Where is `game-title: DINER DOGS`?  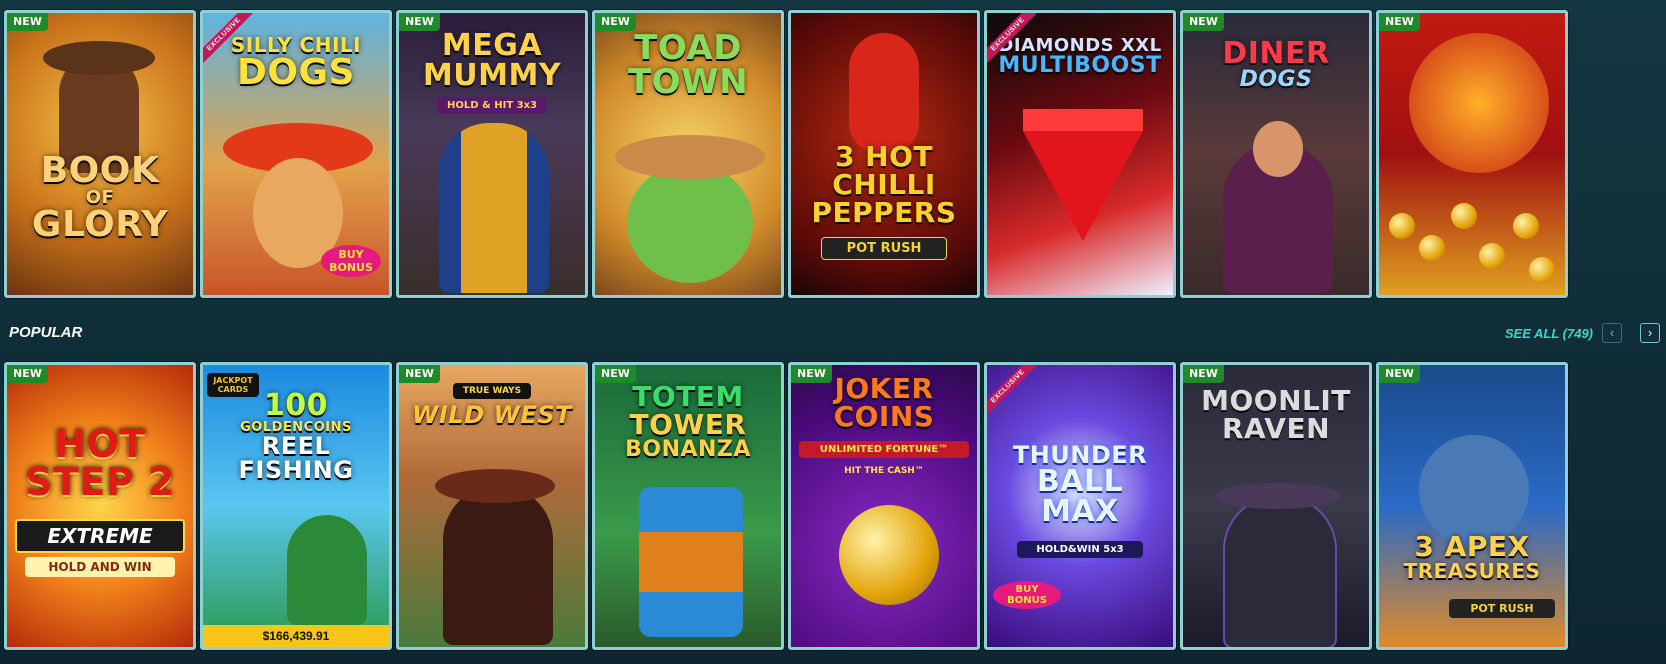 game-title: DINER DOGS is located at coordinates (1276, 64).